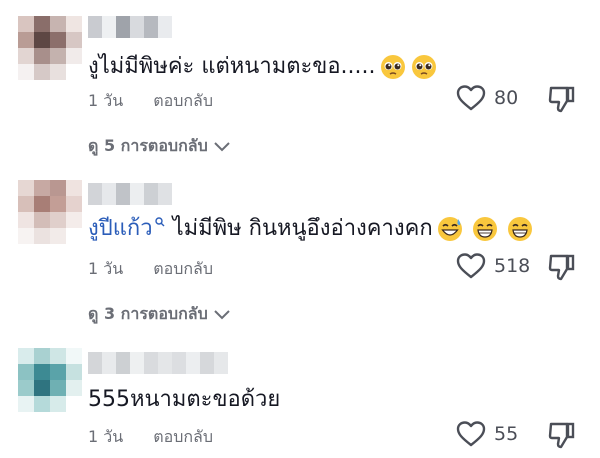 This screenshot has width=600, height=458. Describe the element at coordinates (487, 98) in the screenshot. I see `like-button: 80` at that location.